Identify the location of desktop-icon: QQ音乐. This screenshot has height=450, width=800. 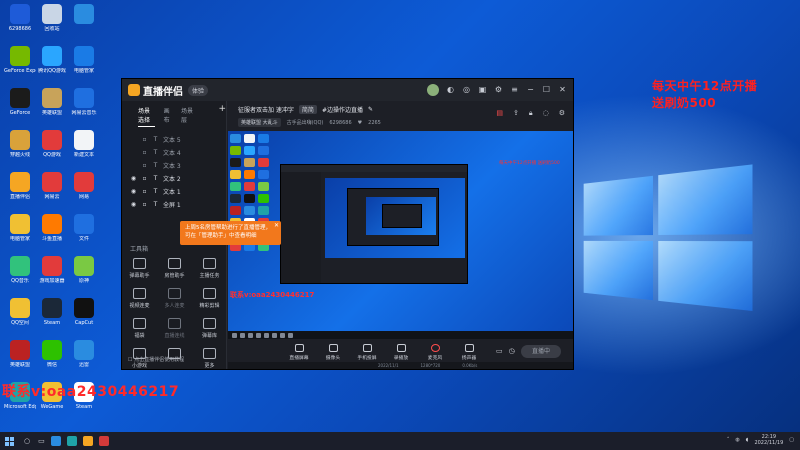
(20, 270).